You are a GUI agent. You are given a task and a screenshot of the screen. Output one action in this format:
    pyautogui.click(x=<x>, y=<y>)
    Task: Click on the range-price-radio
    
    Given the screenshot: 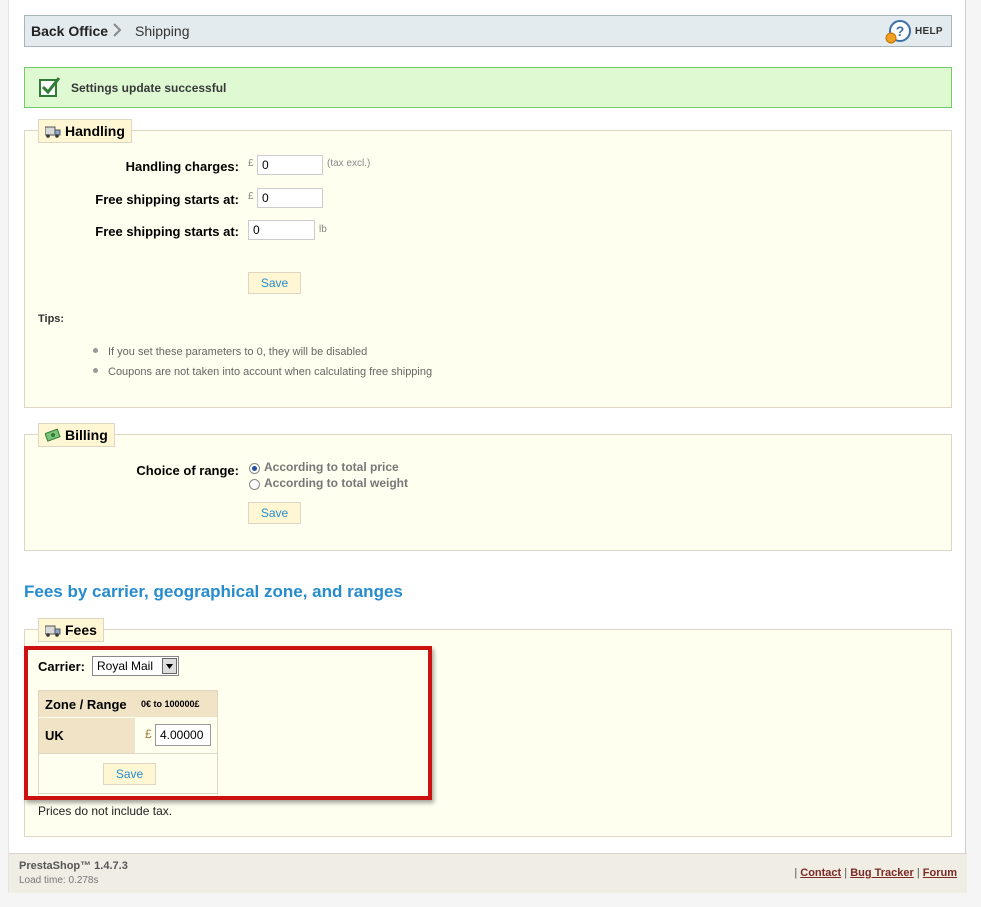 What is the action you would take?
    pyautogui.click(x=254, y=468)
    